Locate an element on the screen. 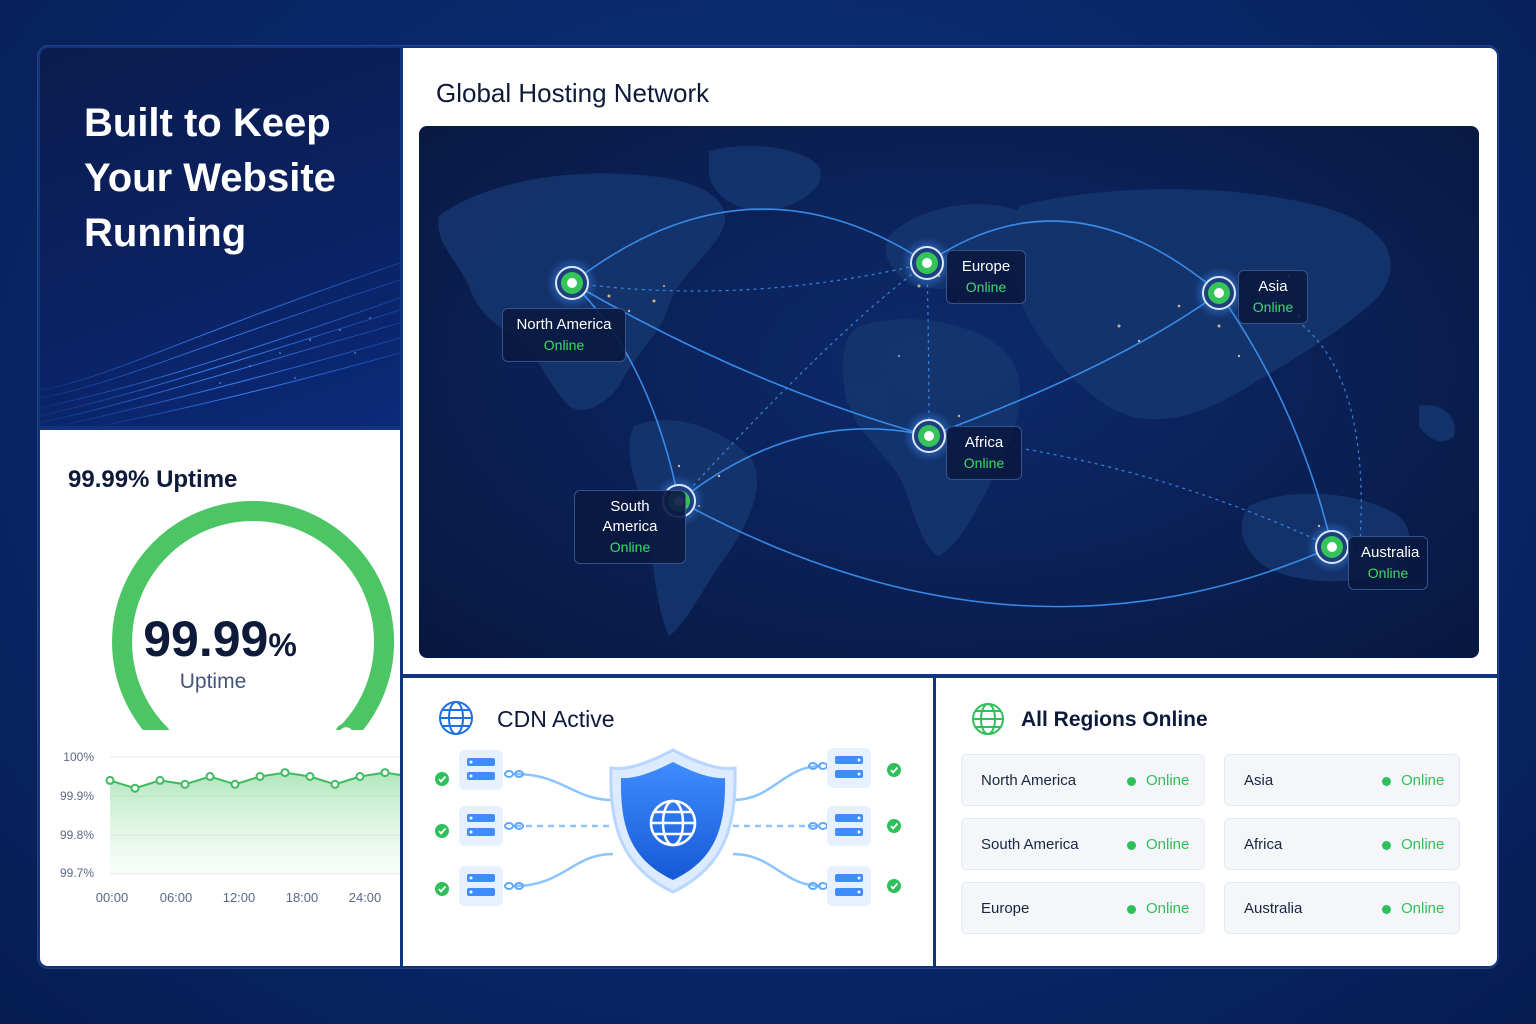  node-name: Asia is located at coordinates (1273, 286).